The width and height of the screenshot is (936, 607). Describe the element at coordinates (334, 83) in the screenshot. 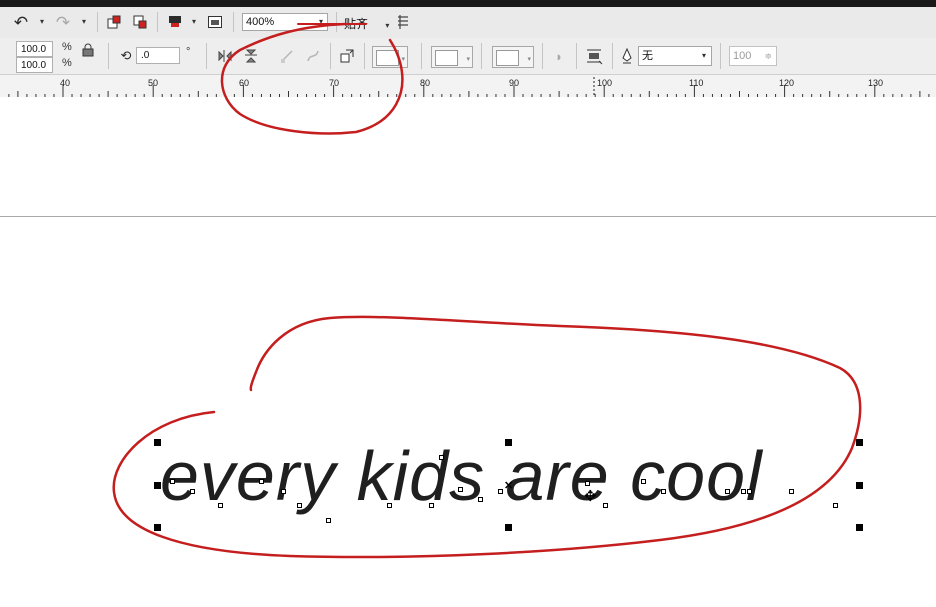

I see `ruler-label: 70` at that location.